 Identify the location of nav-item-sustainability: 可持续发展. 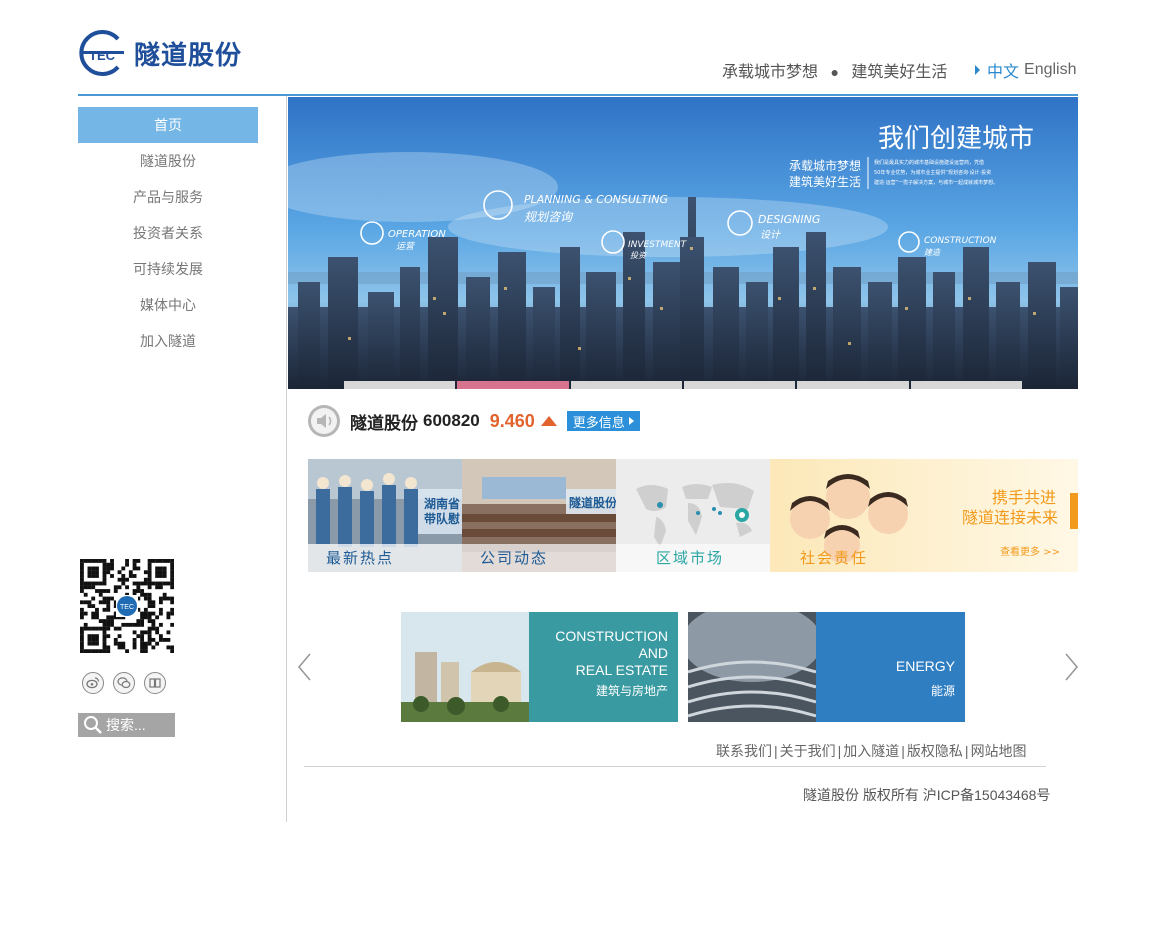
(168, 269).